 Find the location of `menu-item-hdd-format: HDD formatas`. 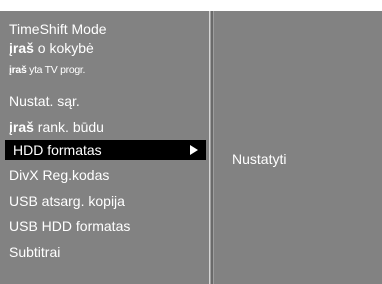

menu-item-hdd-format: HDD formatas is located at coordinates (105, 150).